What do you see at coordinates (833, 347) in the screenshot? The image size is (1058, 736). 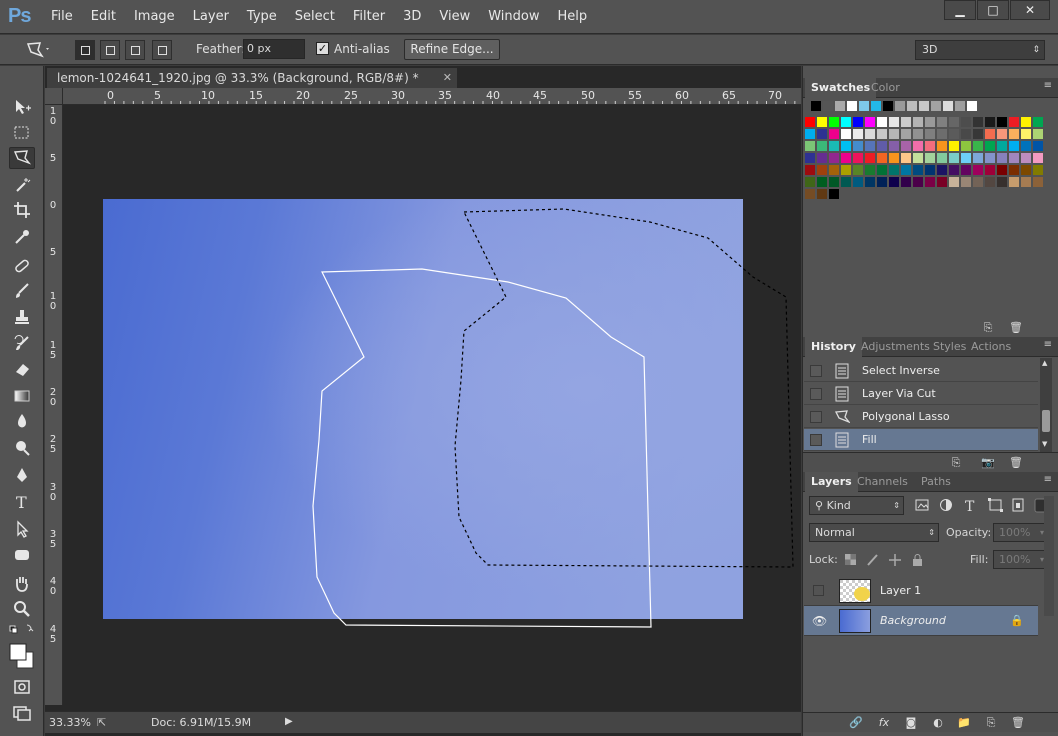 I see `tab-history: History` at bounding box center [833, 347].